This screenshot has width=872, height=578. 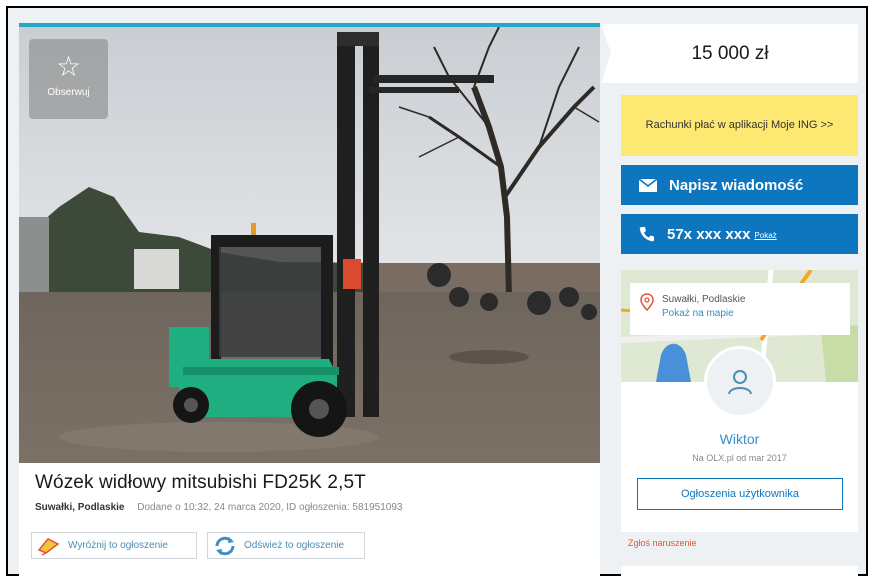 I want to click on promote-icon, so click(x=48, y=546).